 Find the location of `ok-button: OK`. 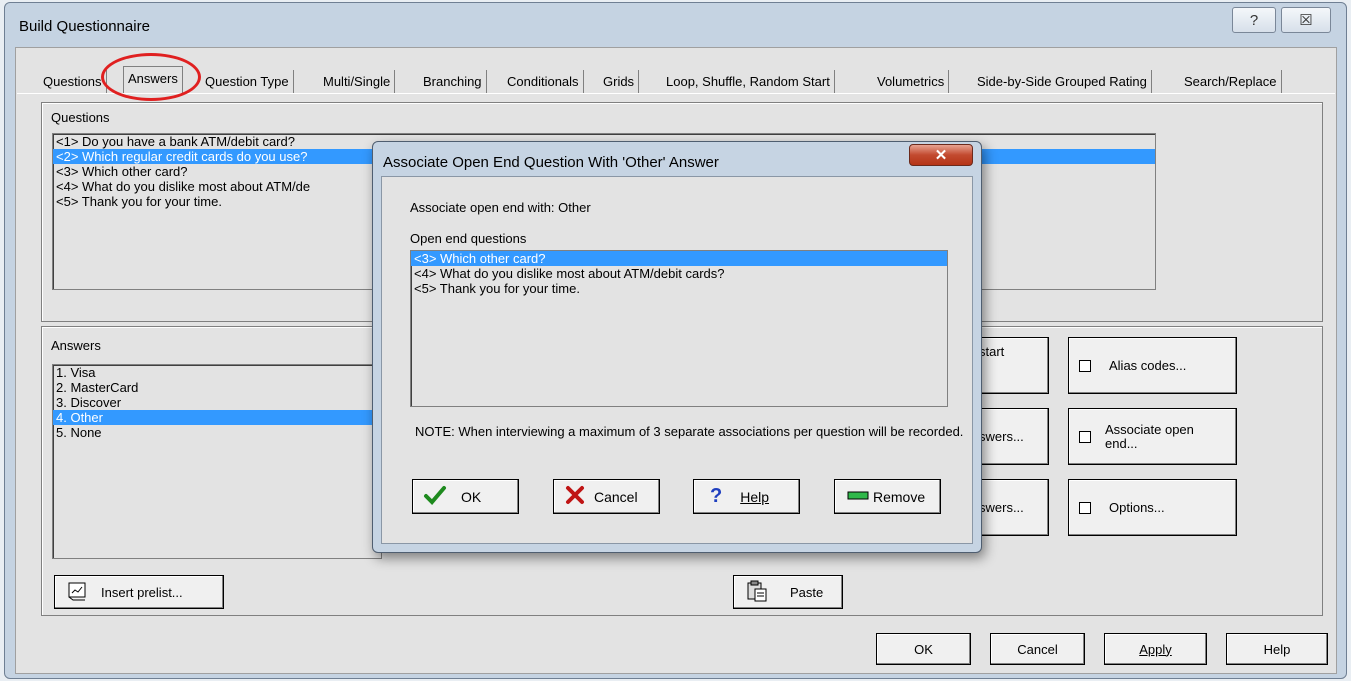

ok-button: OK is located at coordinates (923, 649).